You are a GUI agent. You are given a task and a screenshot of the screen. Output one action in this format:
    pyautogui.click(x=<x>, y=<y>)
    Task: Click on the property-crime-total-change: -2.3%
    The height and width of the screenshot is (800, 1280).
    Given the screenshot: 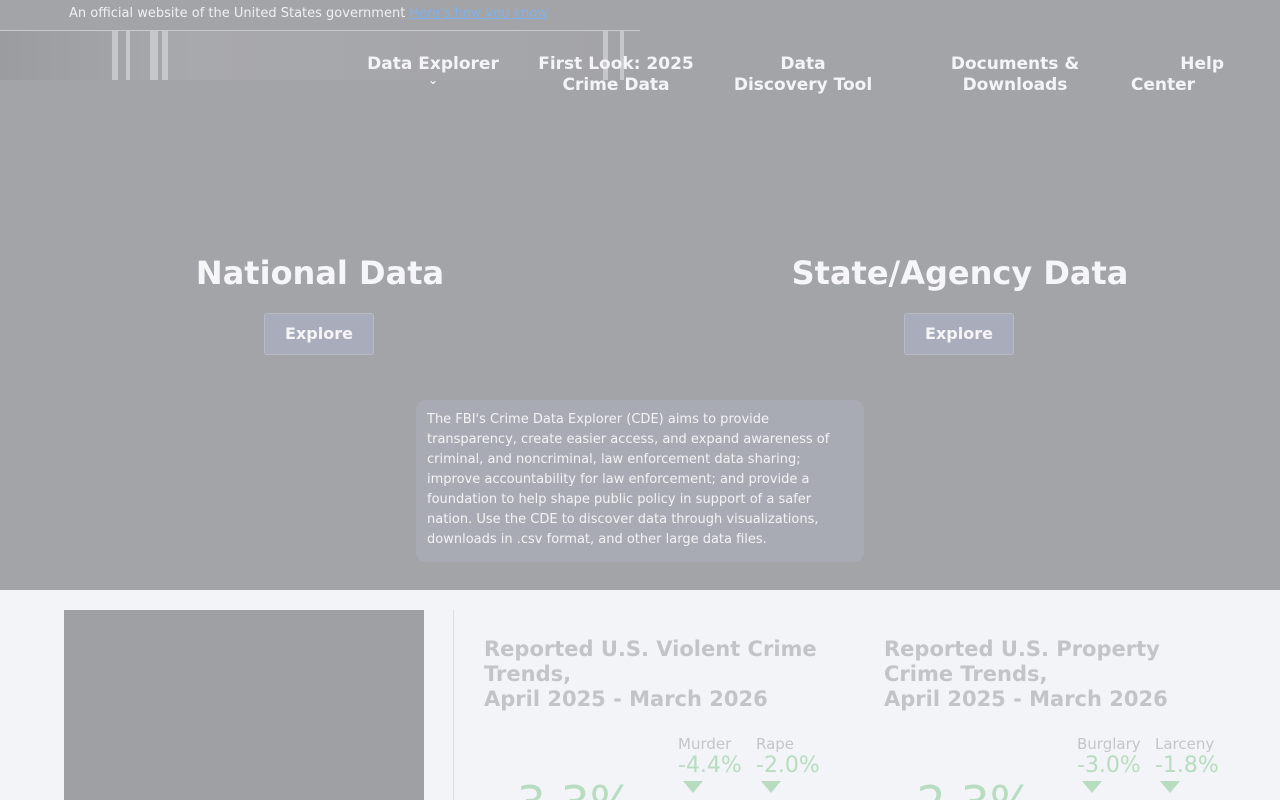 What is the action you would take?
    pyautogui.click(x=966, y=789)
    